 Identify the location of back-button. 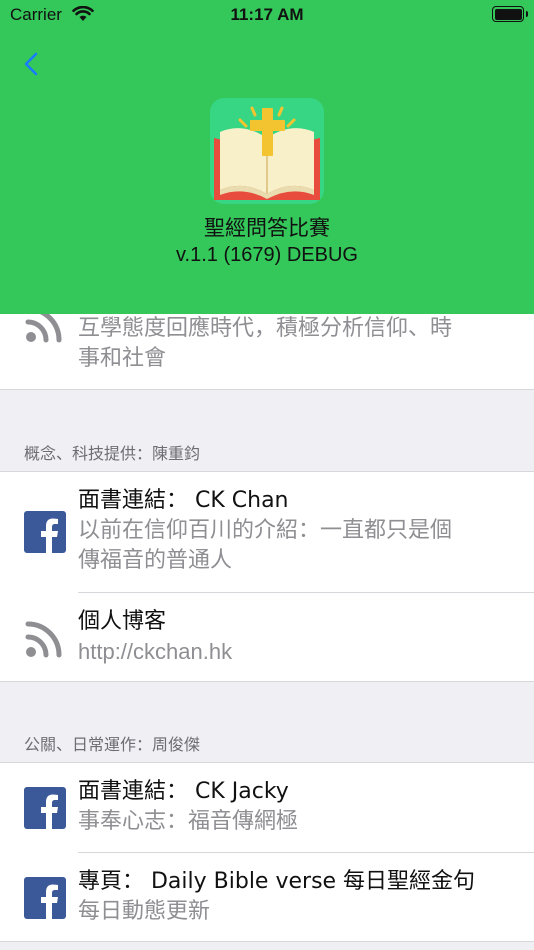
(32, 64).